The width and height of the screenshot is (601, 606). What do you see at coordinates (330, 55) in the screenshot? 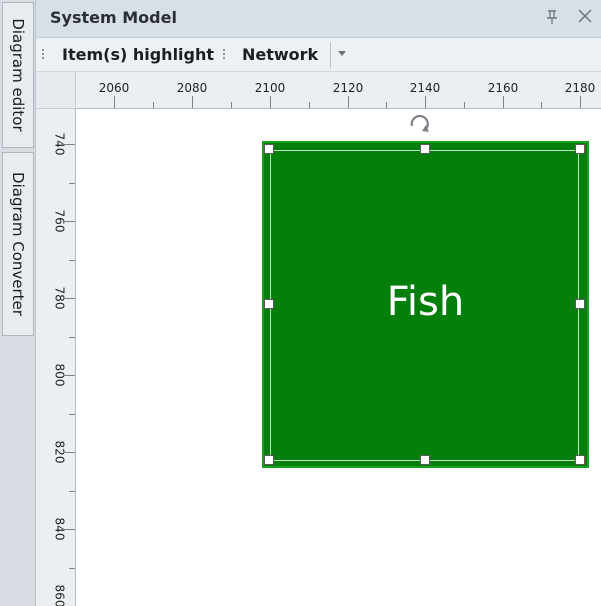
I see `toolbar-separator` at bounding box center [330, 55].